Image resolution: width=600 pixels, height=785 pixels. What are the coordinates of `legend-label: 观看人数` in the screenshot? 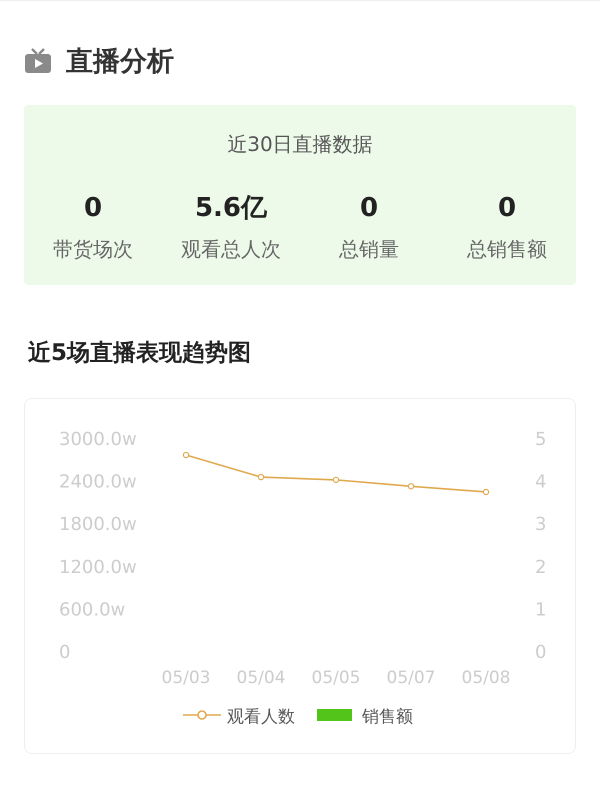 It's located at (261, 717).